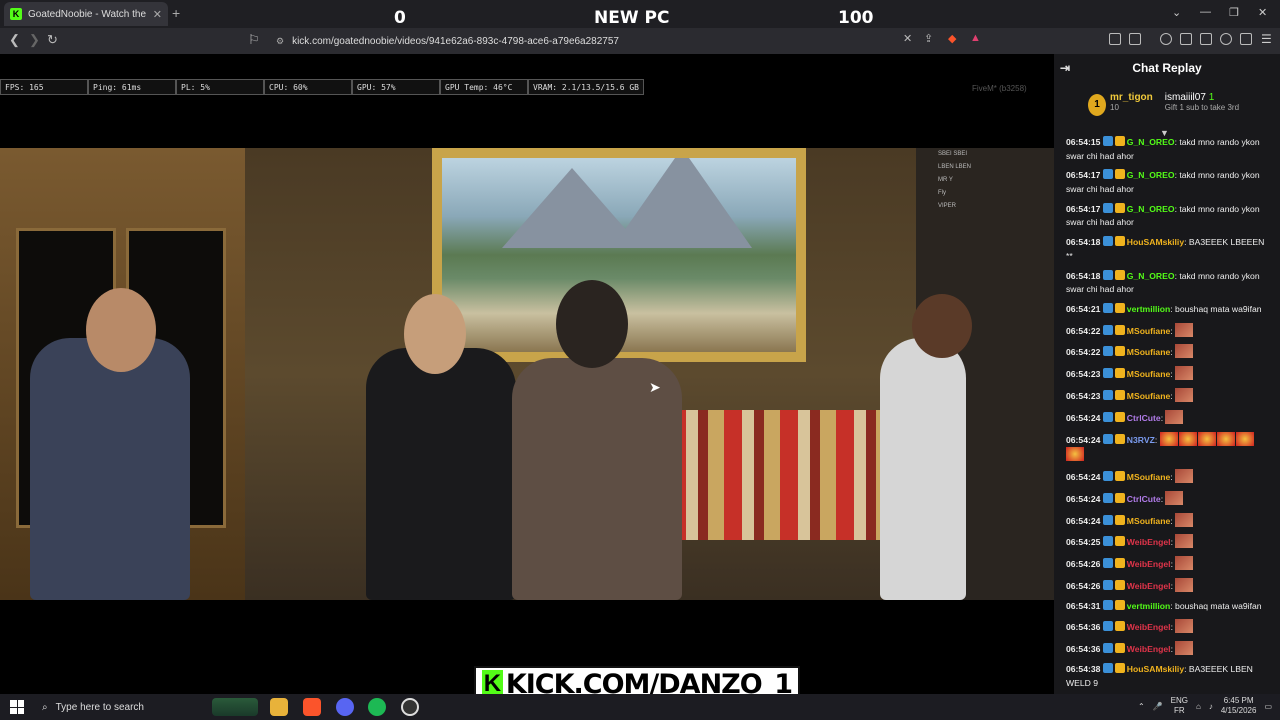 The height and width of the screenshot is (720, 1280). Describe the element at coordinates (975, 38) in the screenshot. I see `brave-rewards-icon: ▲` at that location.